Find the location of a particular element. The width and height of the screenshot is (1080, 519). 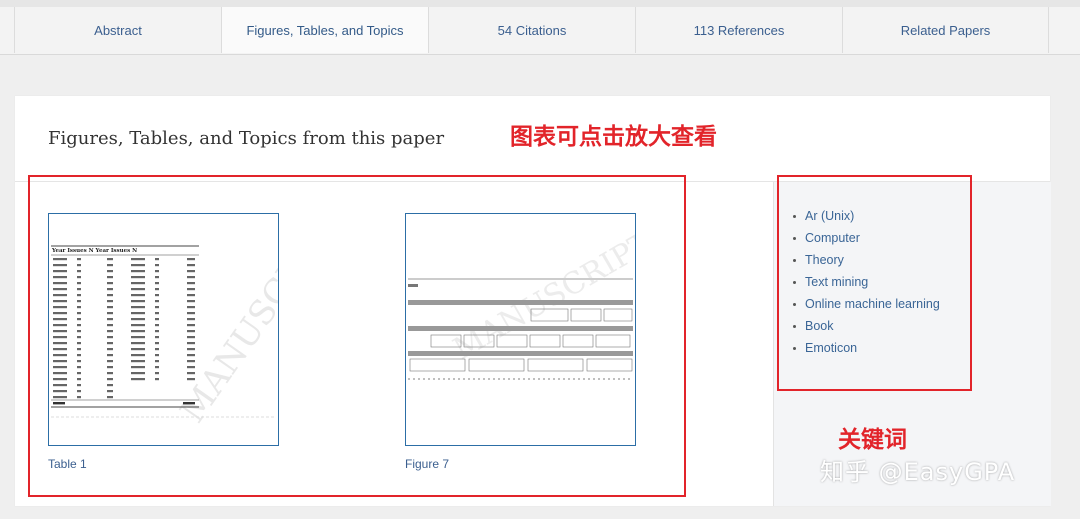

tab-related-papers: Related Papers is located at coordinates (945, 30).